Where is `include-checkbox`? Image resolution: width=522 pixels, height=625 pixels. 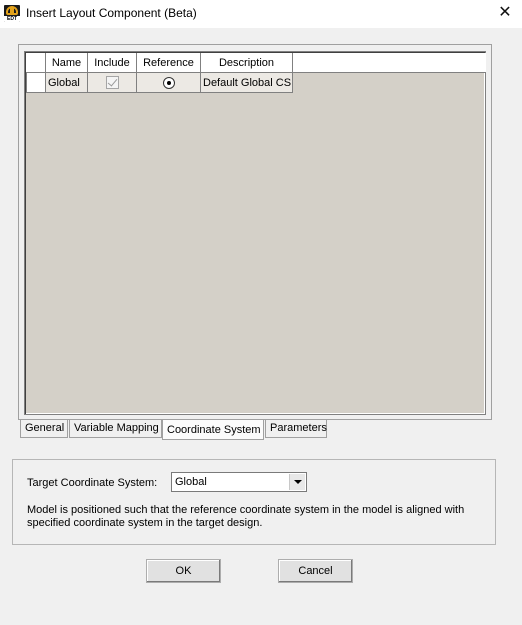 include-checkbox is located at coordinates (112, 82).